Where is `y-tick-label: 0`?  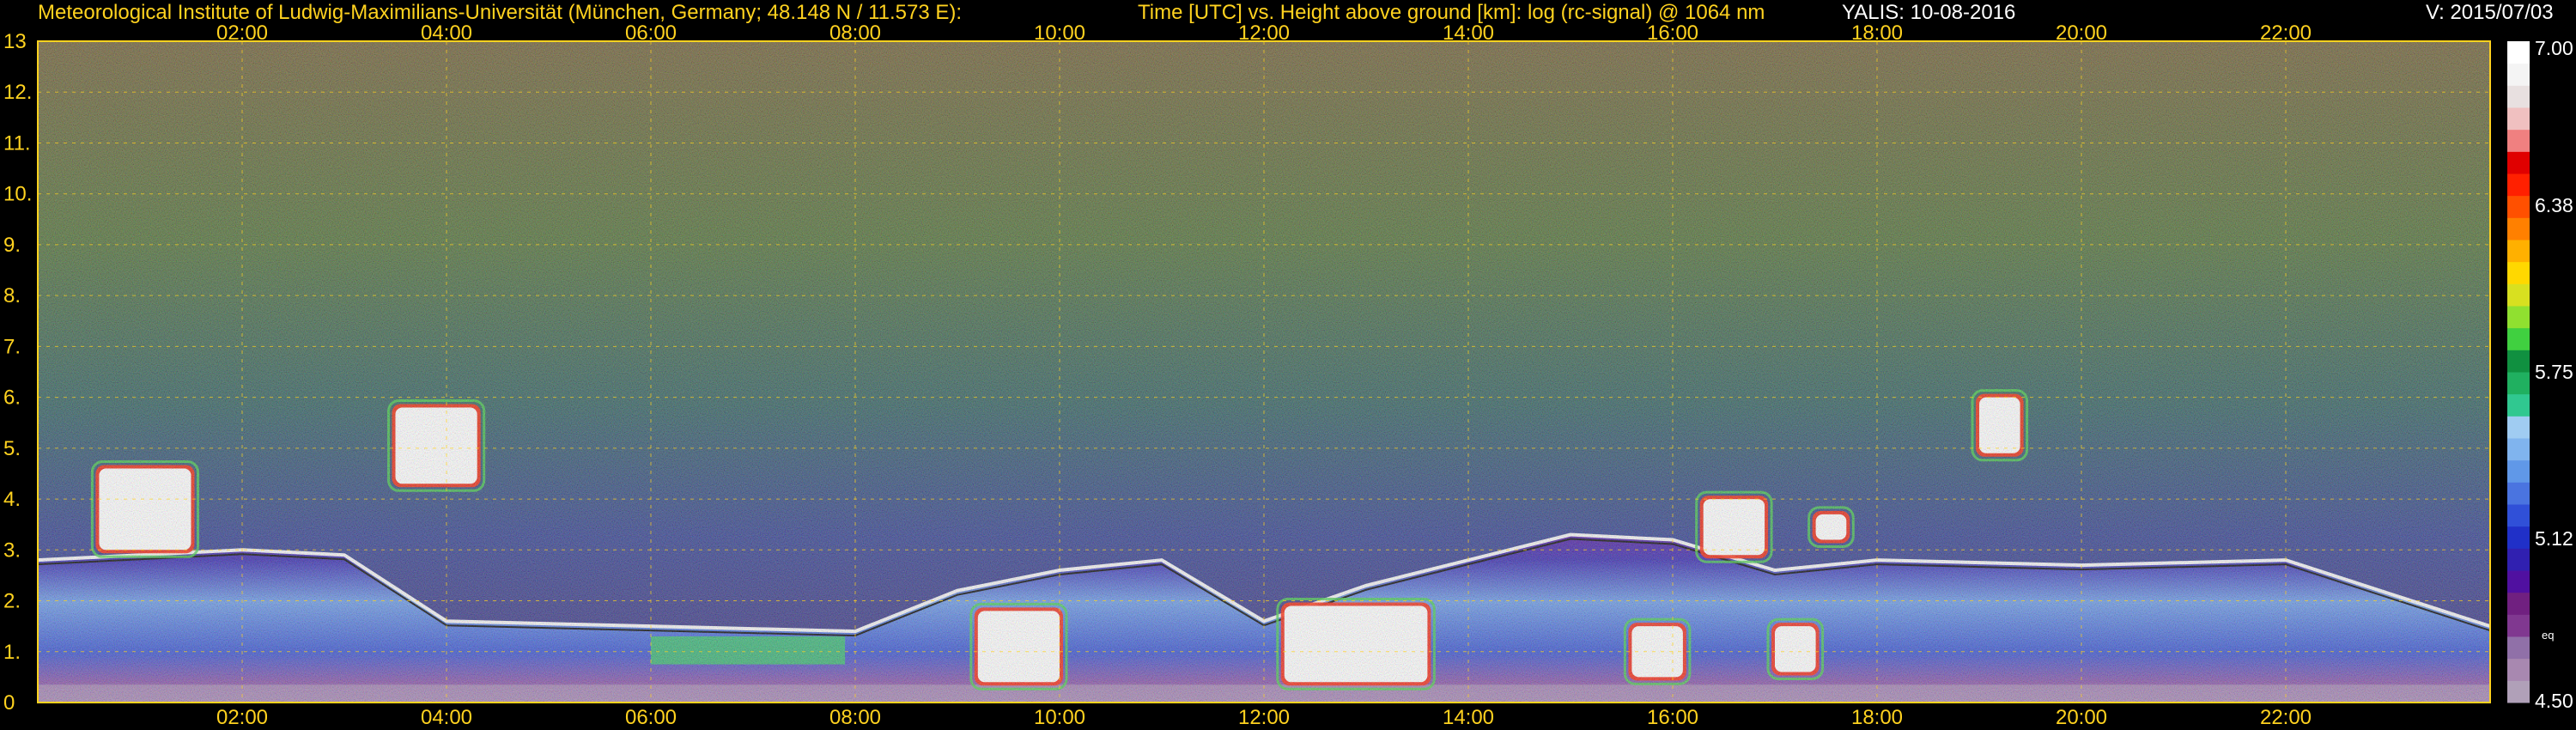 y-tick-label: 0 is located at coordinates (9, 703).